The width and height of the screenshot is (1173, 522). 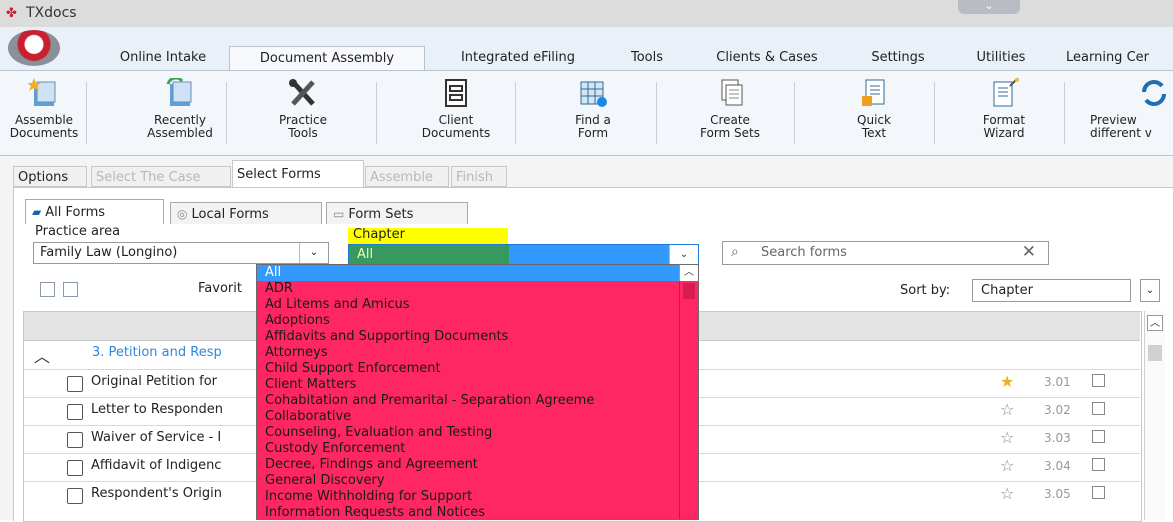 I want to click on practice-tools-label: Practice Tools, so click(x=303, y=126).